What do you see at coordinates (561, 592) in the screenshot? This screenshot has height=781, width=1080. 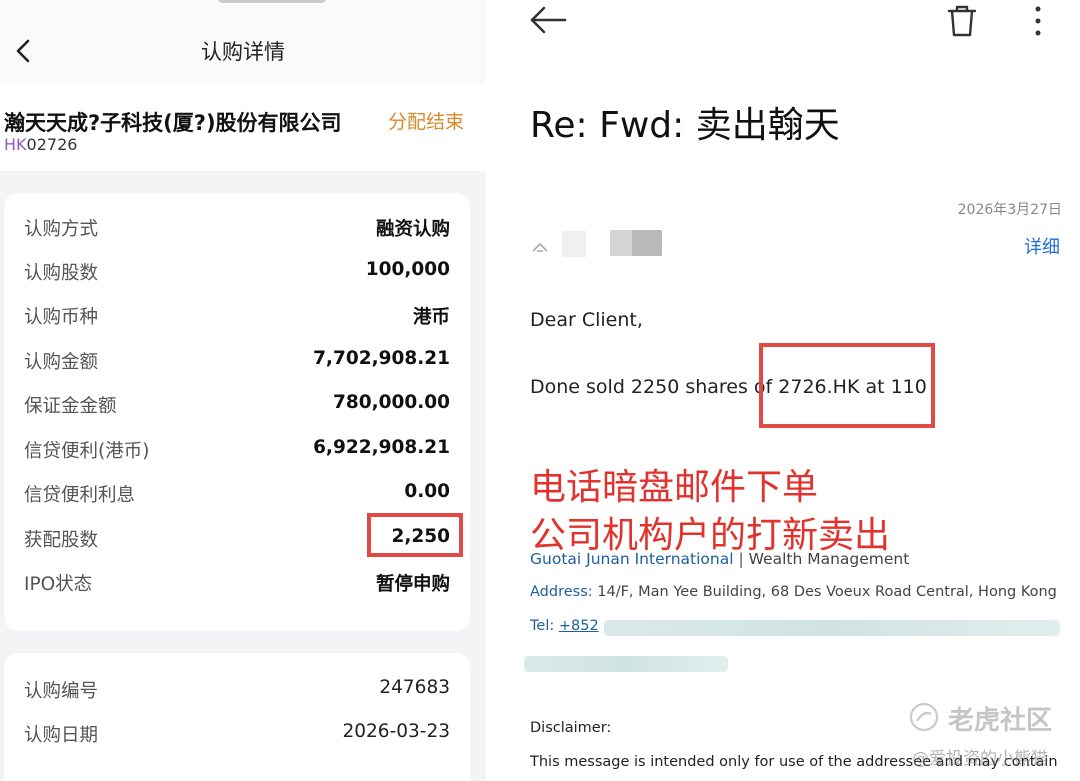 I see `address-label: Address:` at bounding box center [561, 592].